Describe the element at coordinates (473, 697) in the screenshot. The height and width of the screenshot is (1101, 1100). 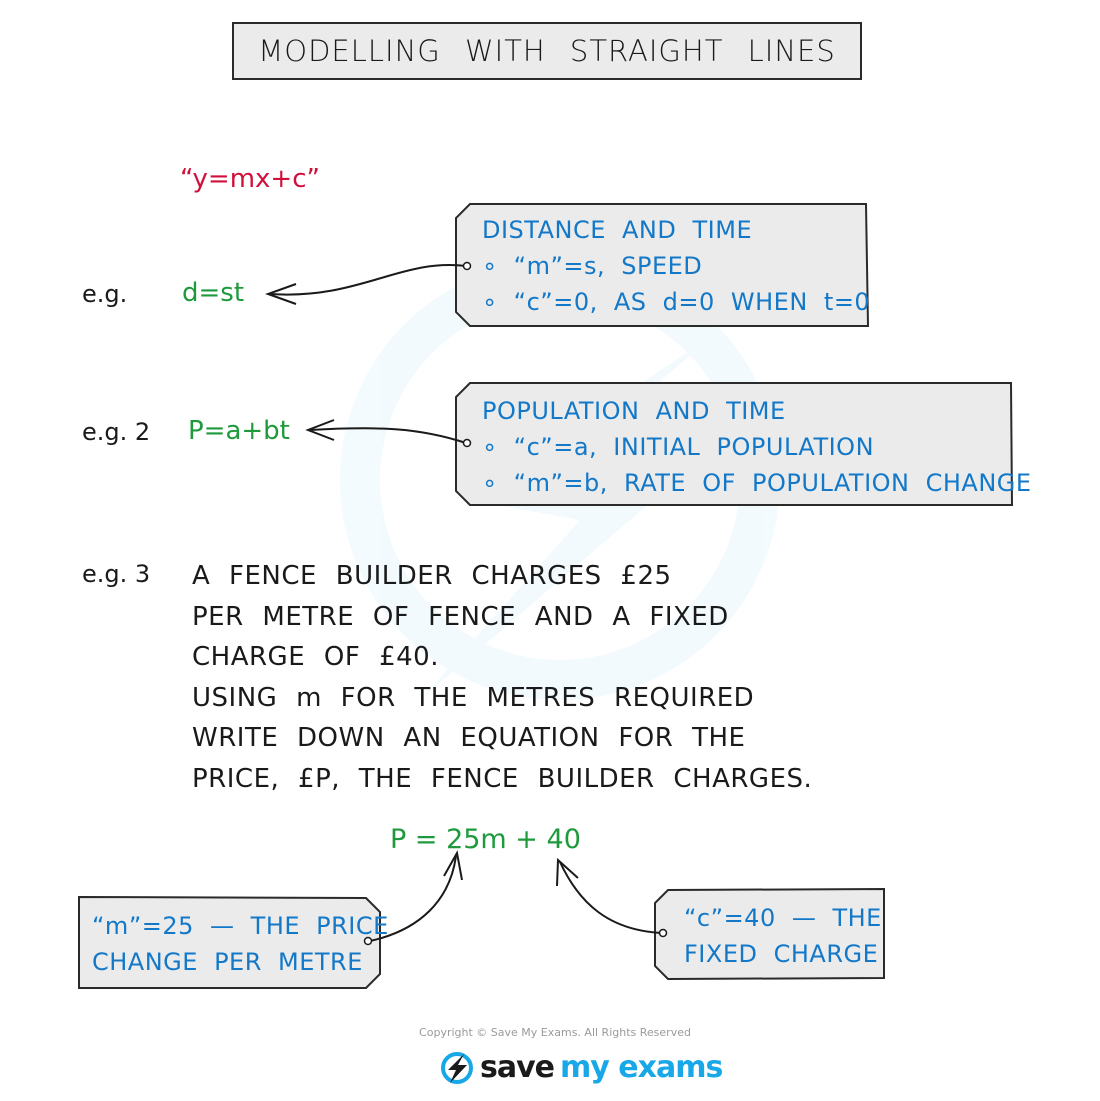
I see `question-line: USING m FOR THE METRES REQUIRED` at that location.